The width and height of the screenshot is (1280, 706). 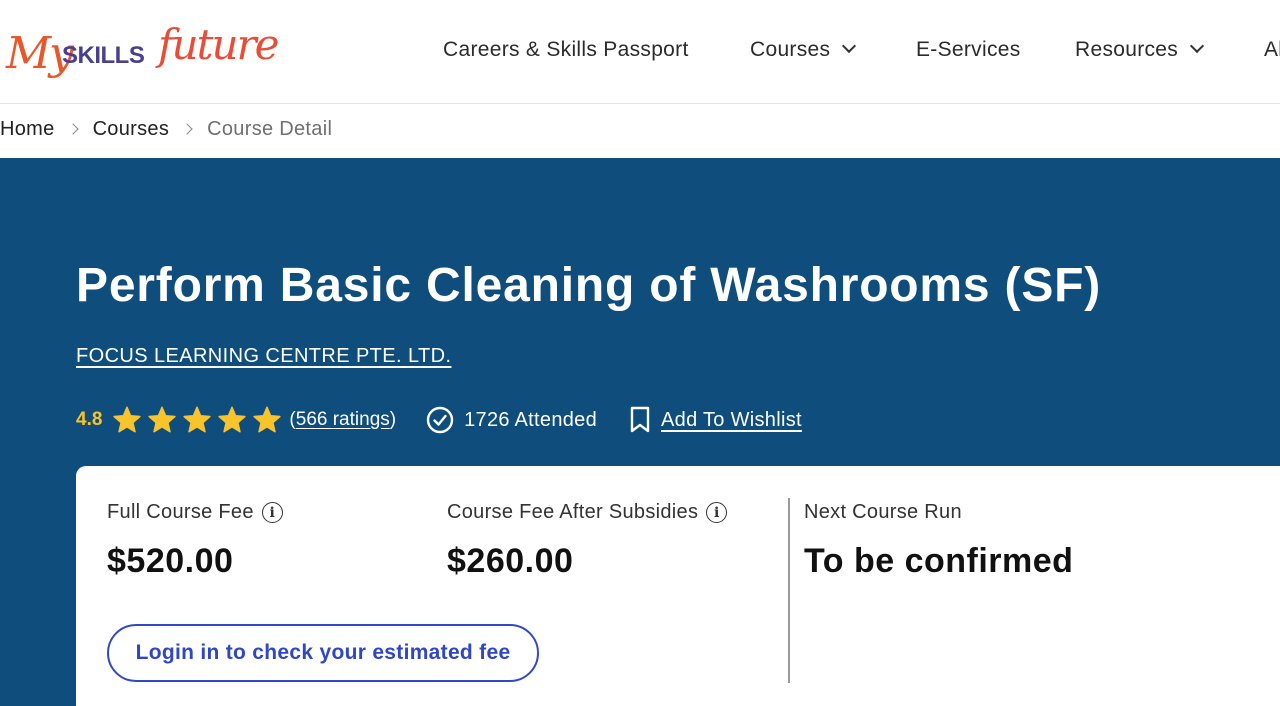 What do you see at coordinates (180, 512) in the screenshot?
I see `full-fee-label: Full Course Fee` at bounding box center [180, 512].